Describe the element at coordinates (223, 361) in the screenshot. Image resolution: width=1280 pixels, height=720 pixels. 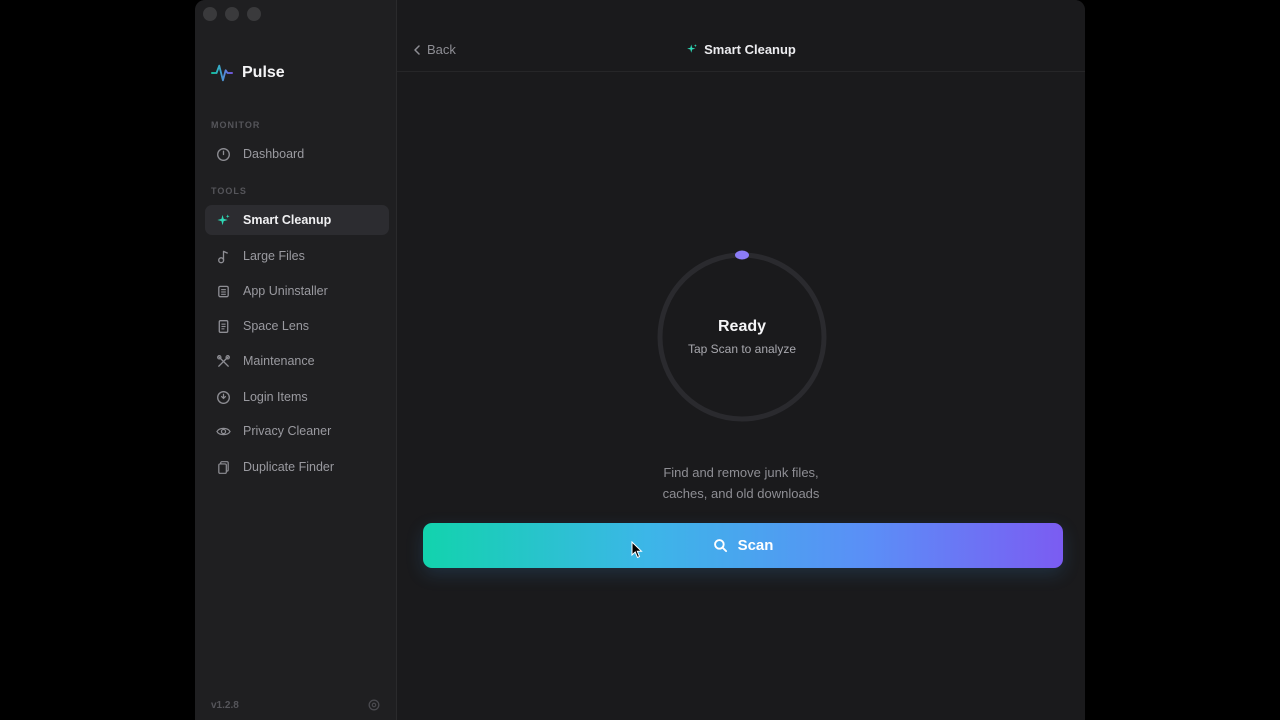
I see `wrench-icon` at that location.